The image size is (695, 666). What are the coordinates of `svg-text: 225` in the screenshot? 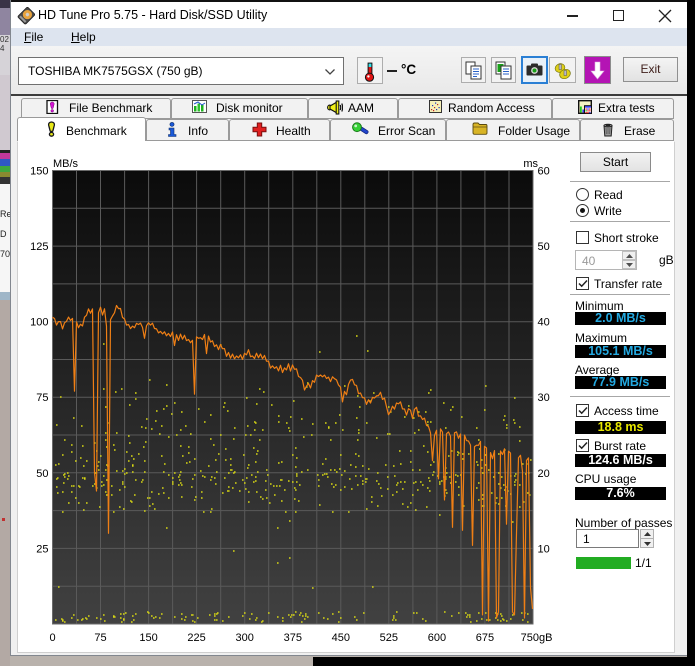 It's located at (196, 638).